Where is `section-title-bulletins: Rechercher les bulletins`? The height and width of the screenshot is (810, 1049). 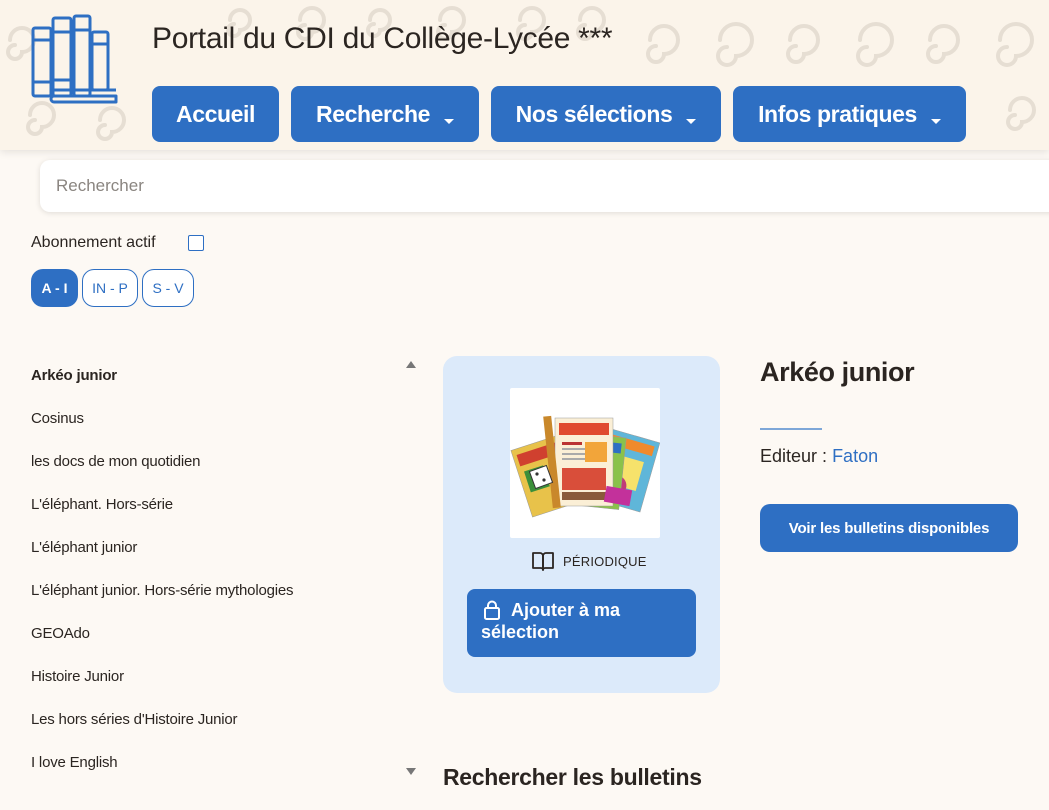
section-title-bulletins: Rechercher les bulletins is located at coordinates (572, 777).